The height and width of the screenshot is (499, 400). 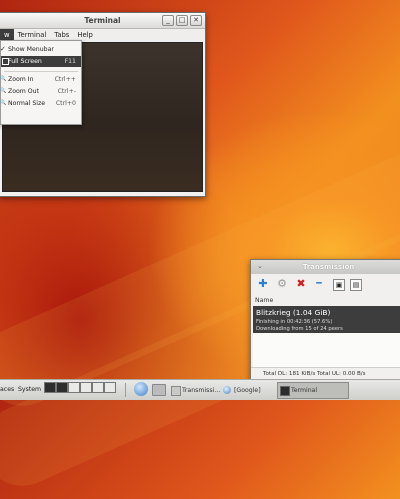 What do you see at coordinates (29, 389) in the screenshot?
I see `system-menu: System` at bounding box center [29, 389].